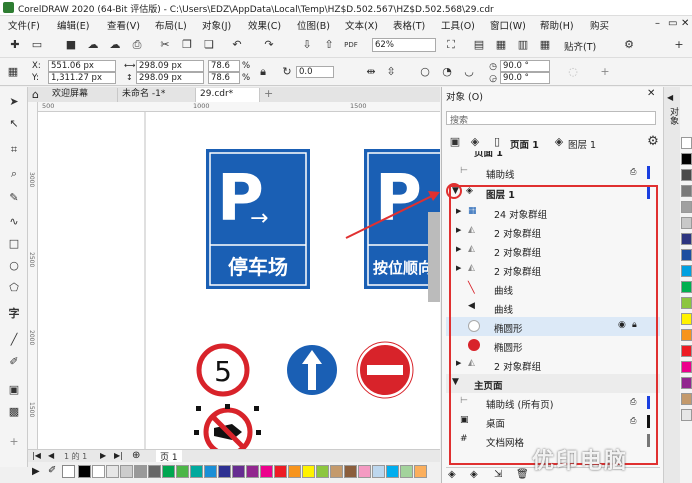 The width and height of the screenshot is (692, 483). I want to click on rectangle-tool-icon: □, so click(14, 244).